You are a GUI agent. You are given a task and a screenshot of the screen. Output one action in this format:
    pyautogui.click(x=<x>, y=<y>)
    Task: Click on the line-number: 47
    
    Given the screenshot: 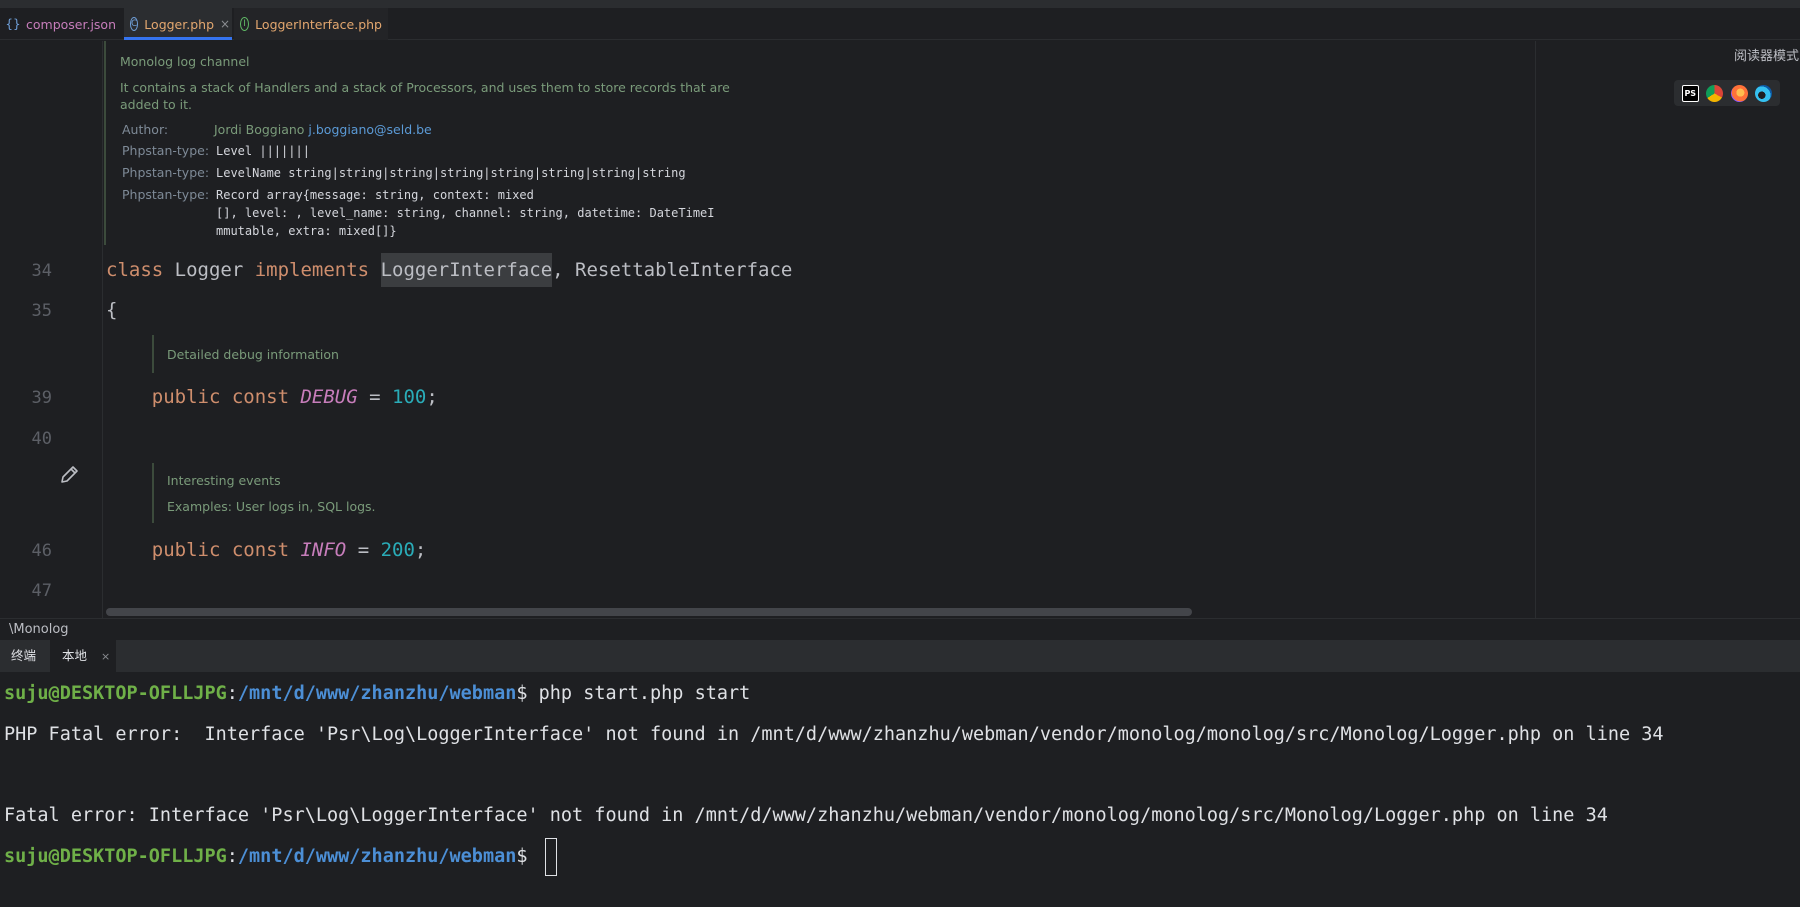 What is the action you would take?
    pyautogui.click(x=41, y=591)
    